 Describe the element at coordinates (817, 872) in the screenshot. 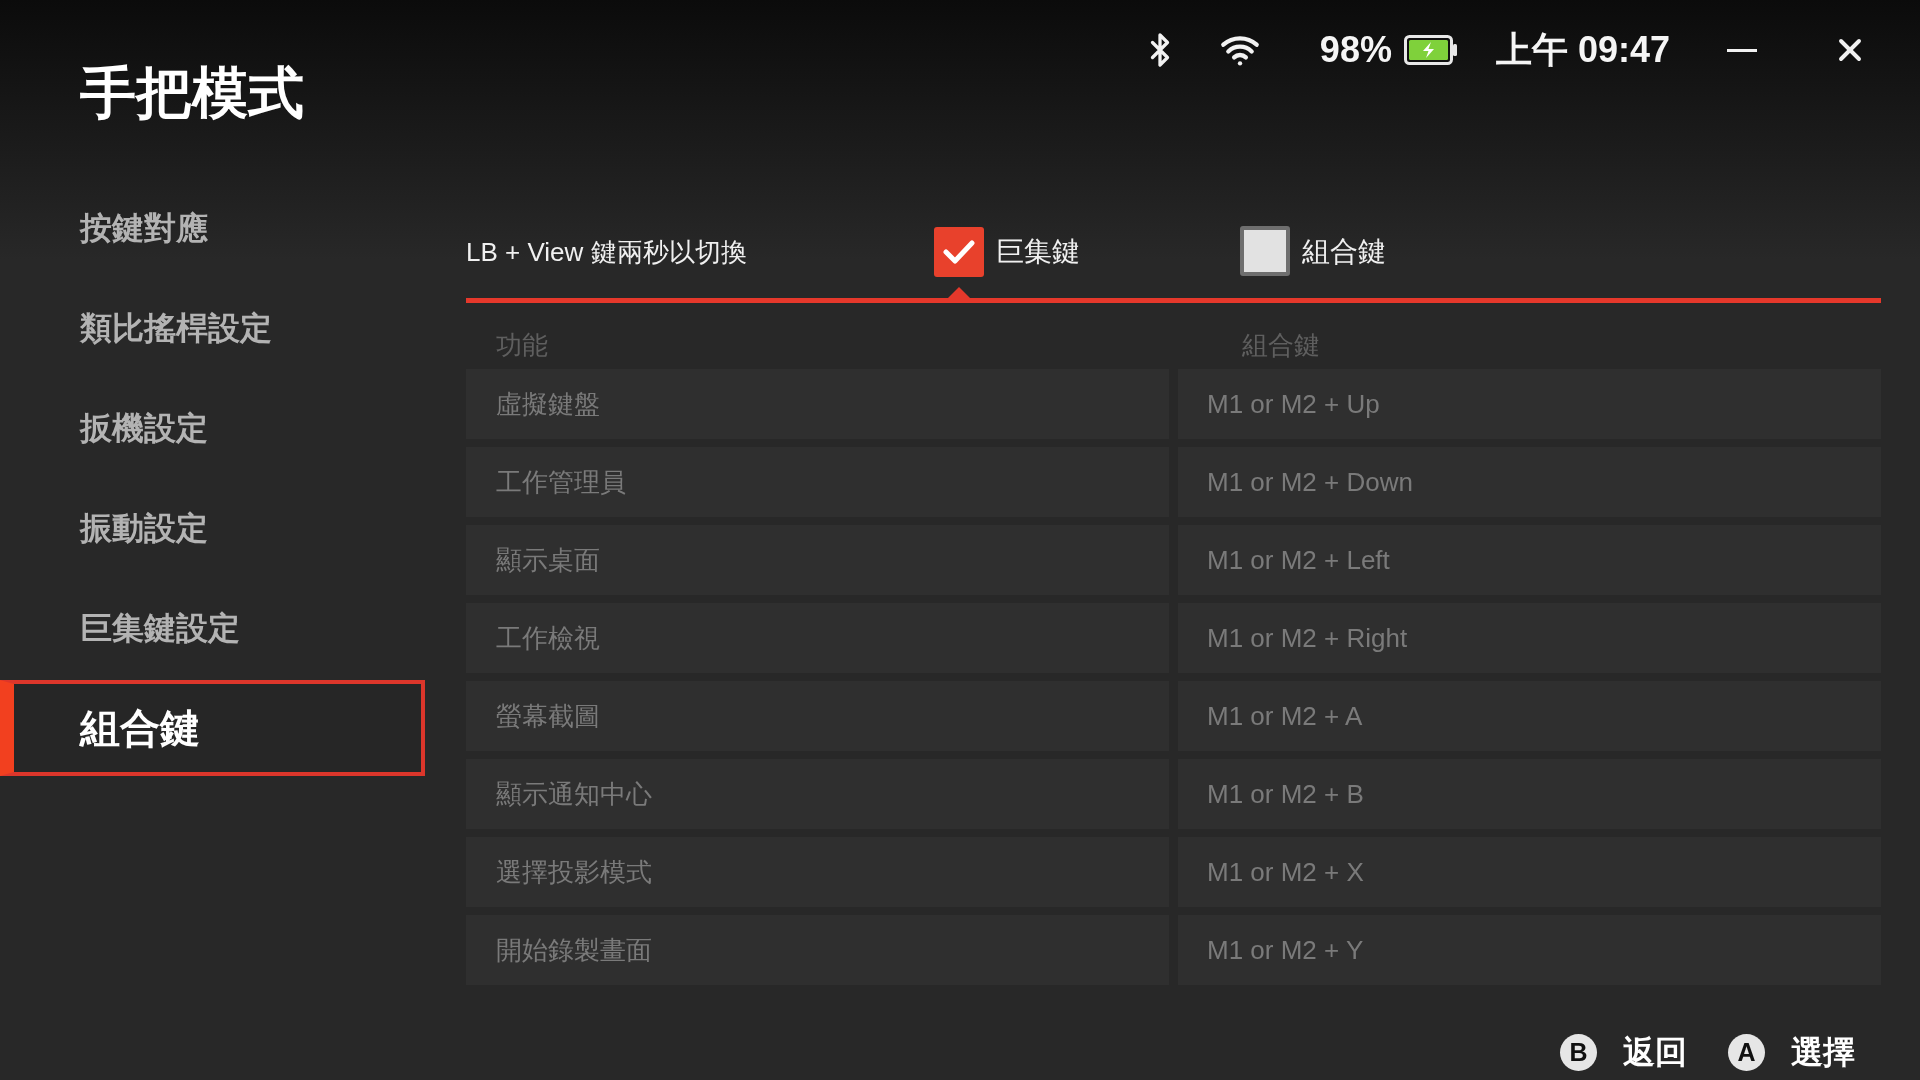

I see `table-cell: 選擇投影模式` at that location.